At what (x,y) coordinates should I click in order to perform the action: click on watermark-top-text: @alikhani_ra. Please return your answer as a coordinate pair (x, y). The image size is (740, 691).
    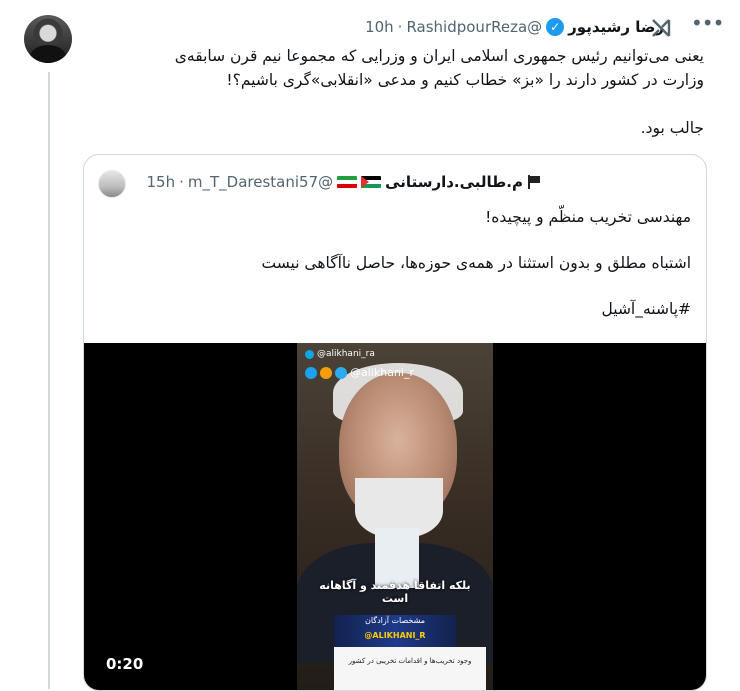
    Looking at the image, I should click on (346, 354).